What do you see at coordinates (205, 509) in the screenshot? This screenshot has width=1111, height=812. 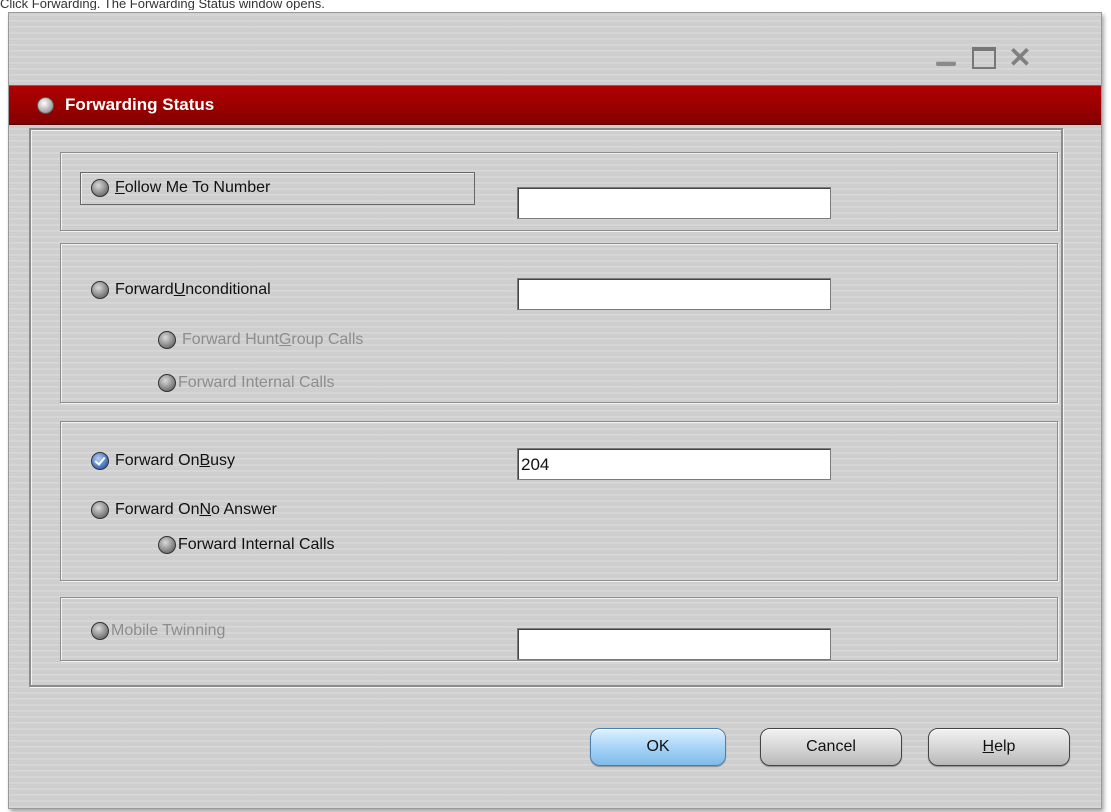 I see `label-accel: N` at bounding box center [205, 509].